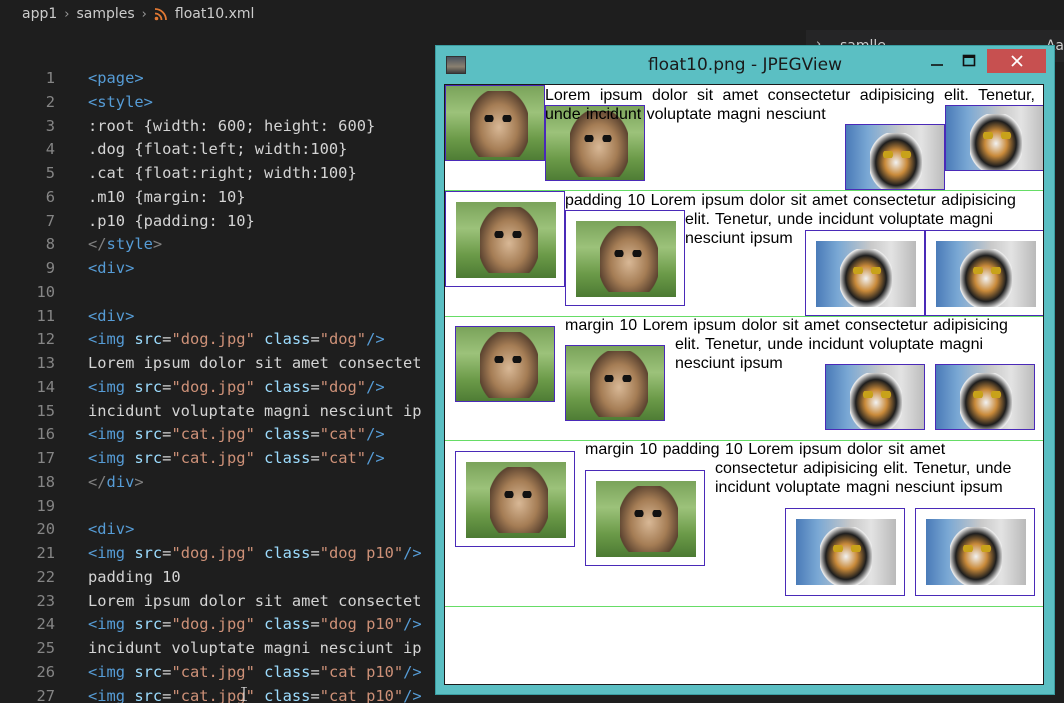  What do you see at coordinates (220, 506) in the screenshot?
I see `code-line: 19` at bounding box center [220, 506].